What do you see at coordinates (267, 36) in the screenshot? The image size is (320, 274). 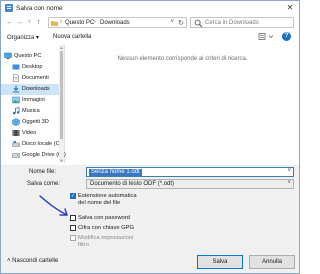 I see `view-options-icon` at bounding box center [267, 36].